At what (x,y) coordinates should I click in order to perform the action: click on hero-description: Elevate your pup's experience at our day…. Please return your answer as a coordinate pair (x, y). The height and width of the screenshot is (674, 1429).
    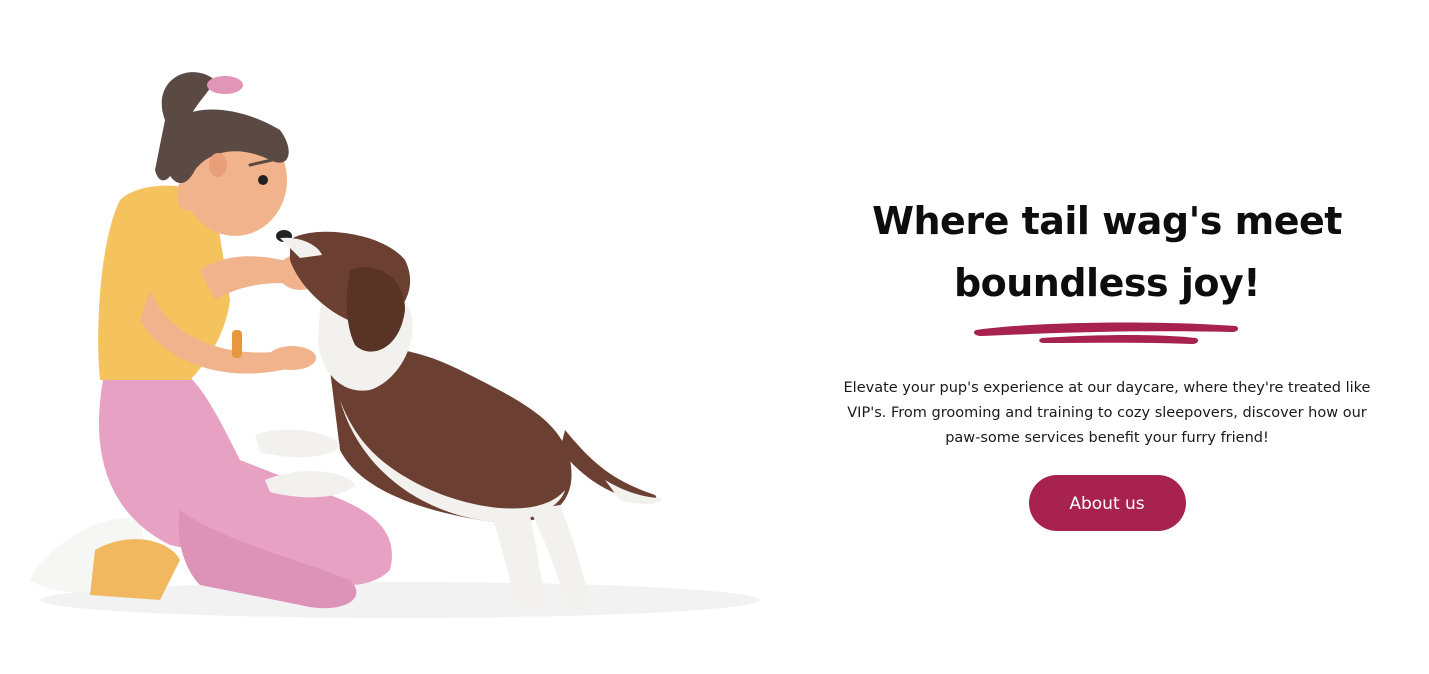
    Looking at the image, I should click on (1107, 413).